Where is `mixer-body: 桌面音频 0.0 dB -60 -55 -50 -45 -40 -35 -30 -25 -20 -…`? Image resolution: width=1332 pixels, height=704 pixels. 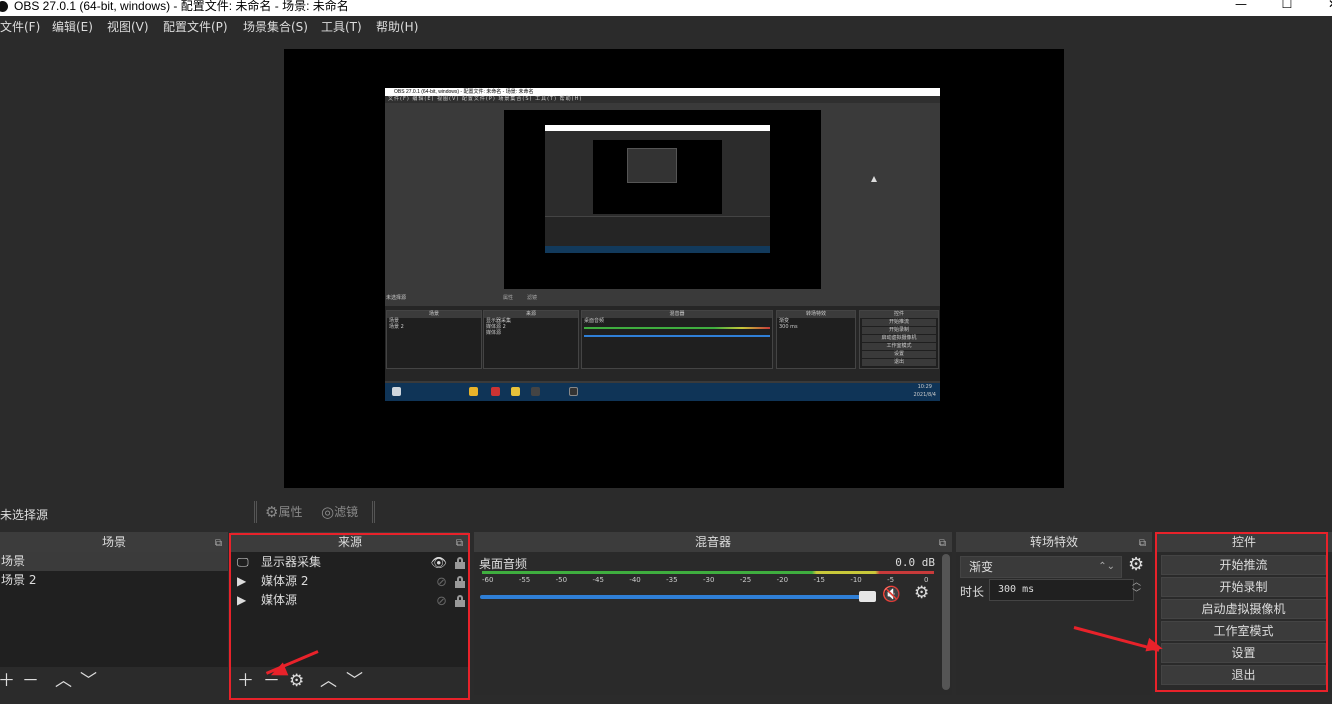 mixer-body: 桌面音频 0.0 dB -60 -55 -50 -45 -40 -35 -30 -25 -20 -… is located at coordinates (707, 623).